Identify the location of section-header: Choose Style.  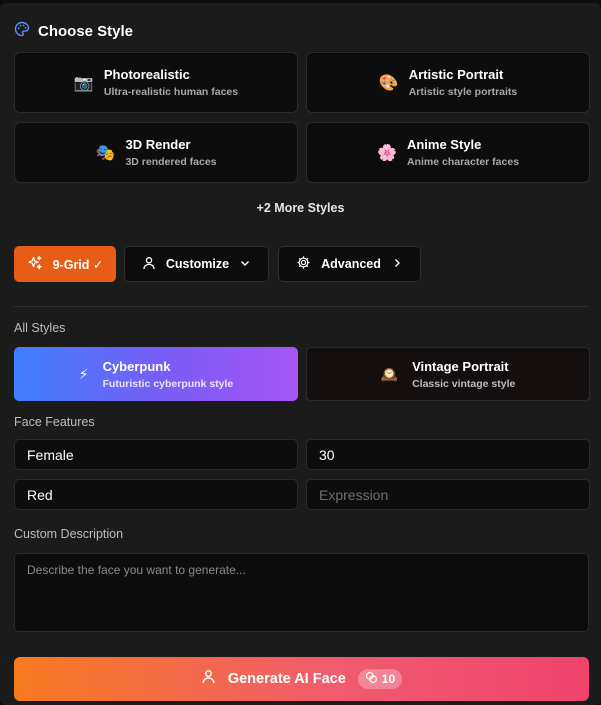
(73, 31).